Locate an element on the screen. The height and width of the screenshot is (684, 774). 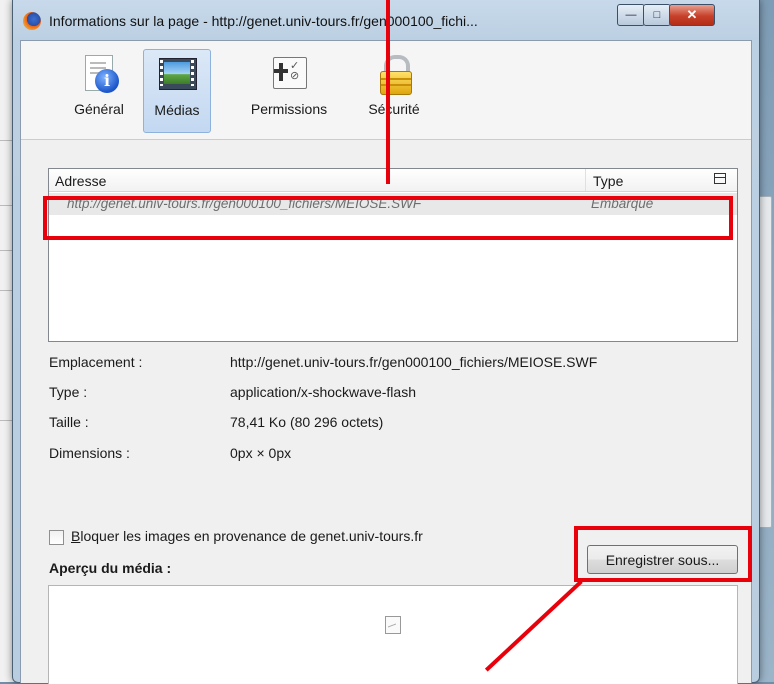
media-list-header: Adresse Type is located at coordinates (393, 180).